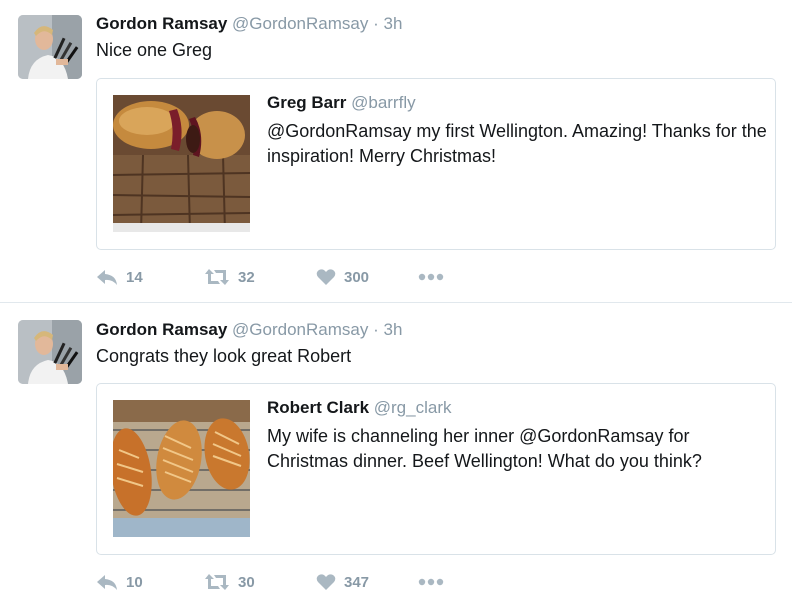  What do you see at coordinates (134, 277) in the screenshot?
I see `reply-count: 14` at bounding box center [134, 277].